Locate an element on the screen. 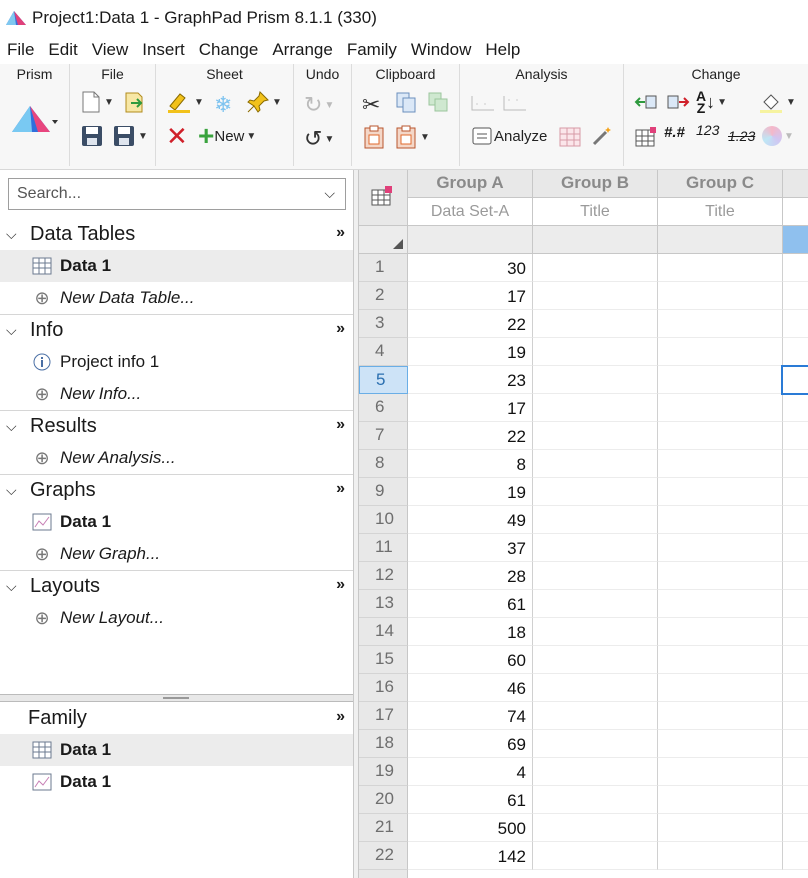 This screenshot has height=878, width=808. column-subtitle-group-b: Title is located at coordinates (595, 212).